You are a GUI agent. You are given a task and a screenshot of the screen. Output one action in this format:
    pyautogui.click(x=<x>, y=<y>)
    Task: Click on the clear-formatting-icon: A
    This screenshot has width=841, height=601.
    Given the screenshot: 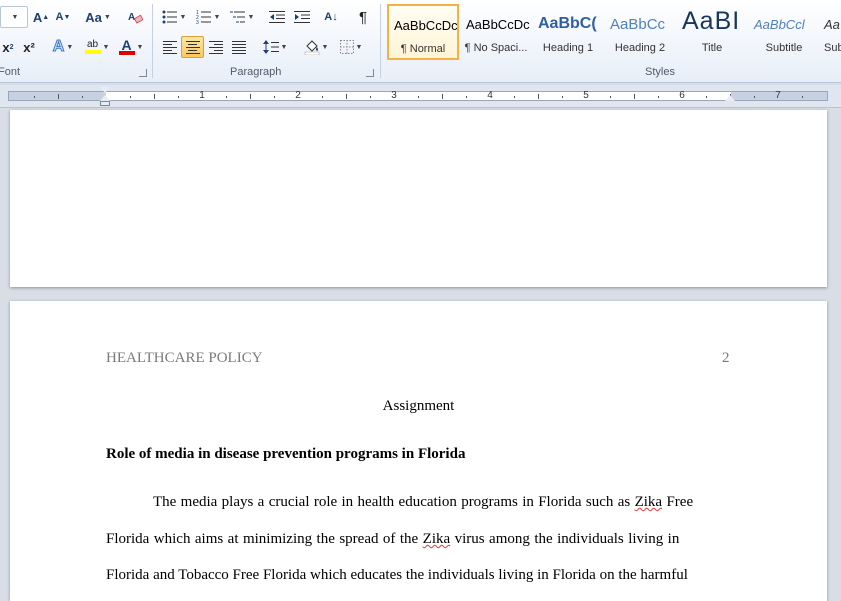 What is the action you would take?
    pyautogui.click(x=135, y=18)
    